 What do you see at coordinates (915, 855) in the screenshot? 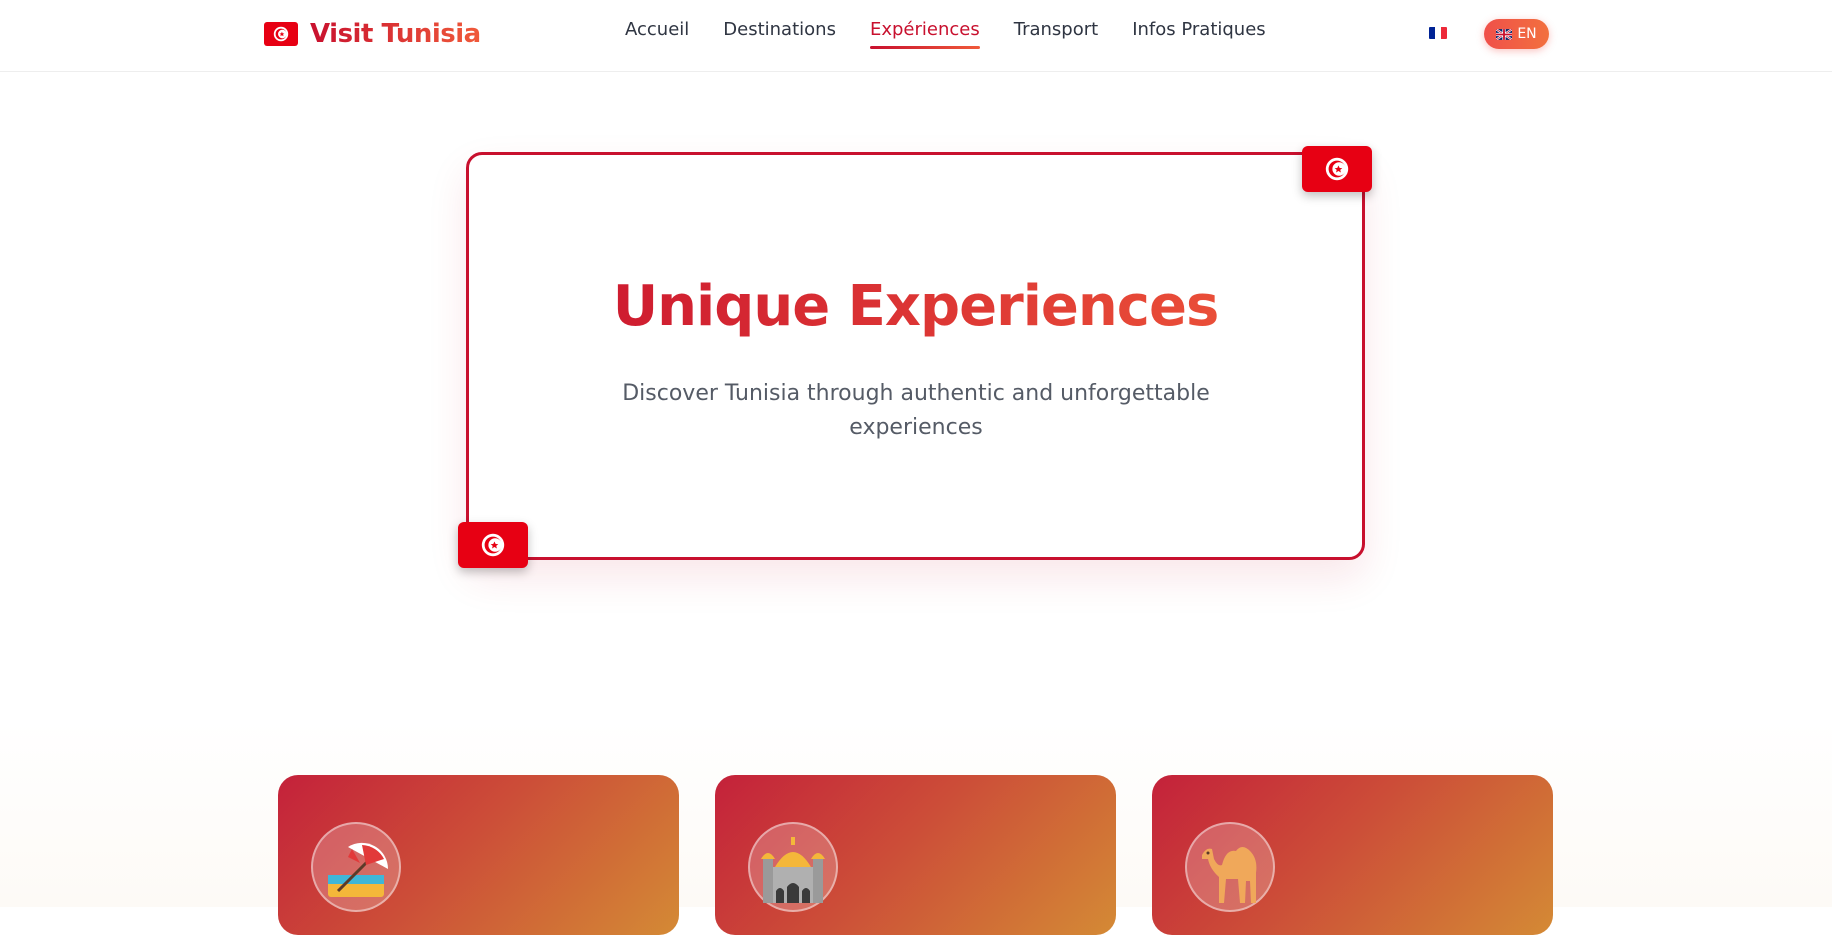
I see `experience-card-culture` at bounding box center [915, 855].